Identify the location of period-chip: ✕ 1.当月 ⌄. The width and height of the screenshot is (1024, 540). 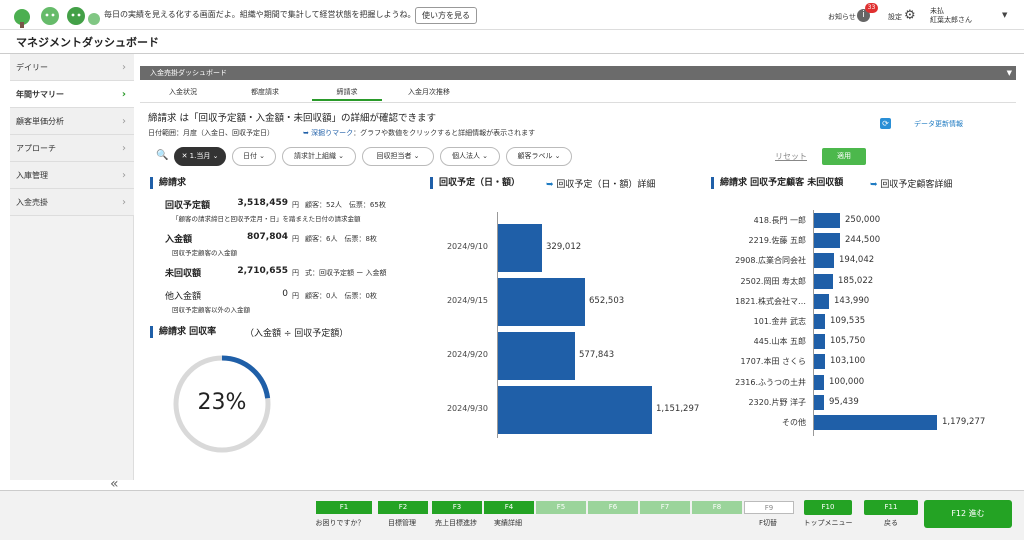
(200, 156).